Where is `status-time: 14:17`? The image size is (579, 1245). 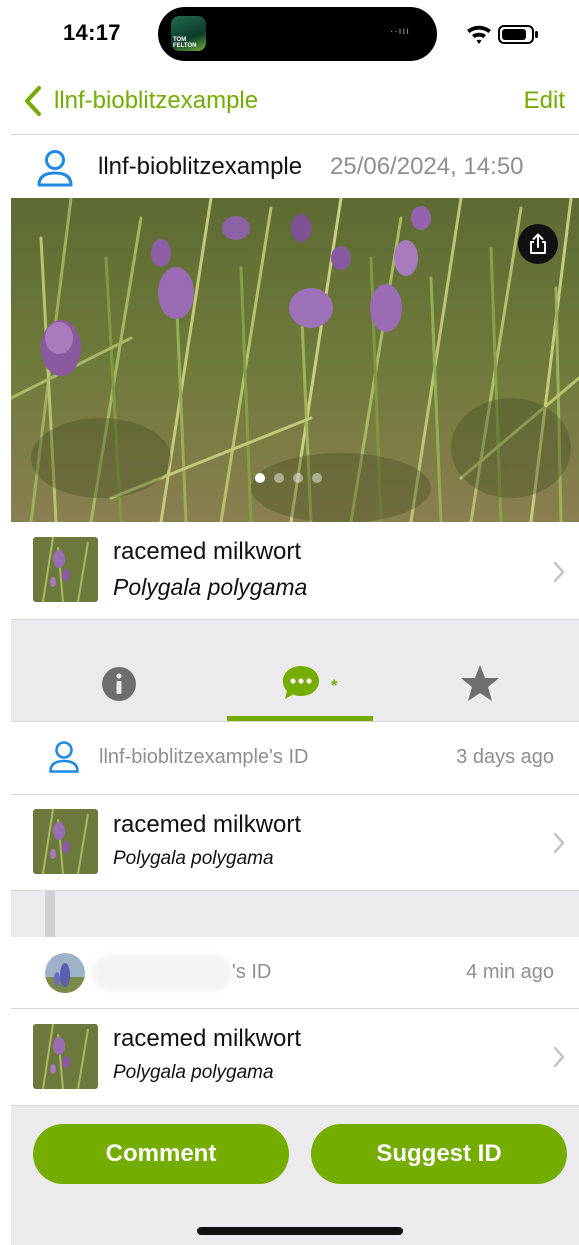 status-time: 14:17 is located at coordinates (92, 32).